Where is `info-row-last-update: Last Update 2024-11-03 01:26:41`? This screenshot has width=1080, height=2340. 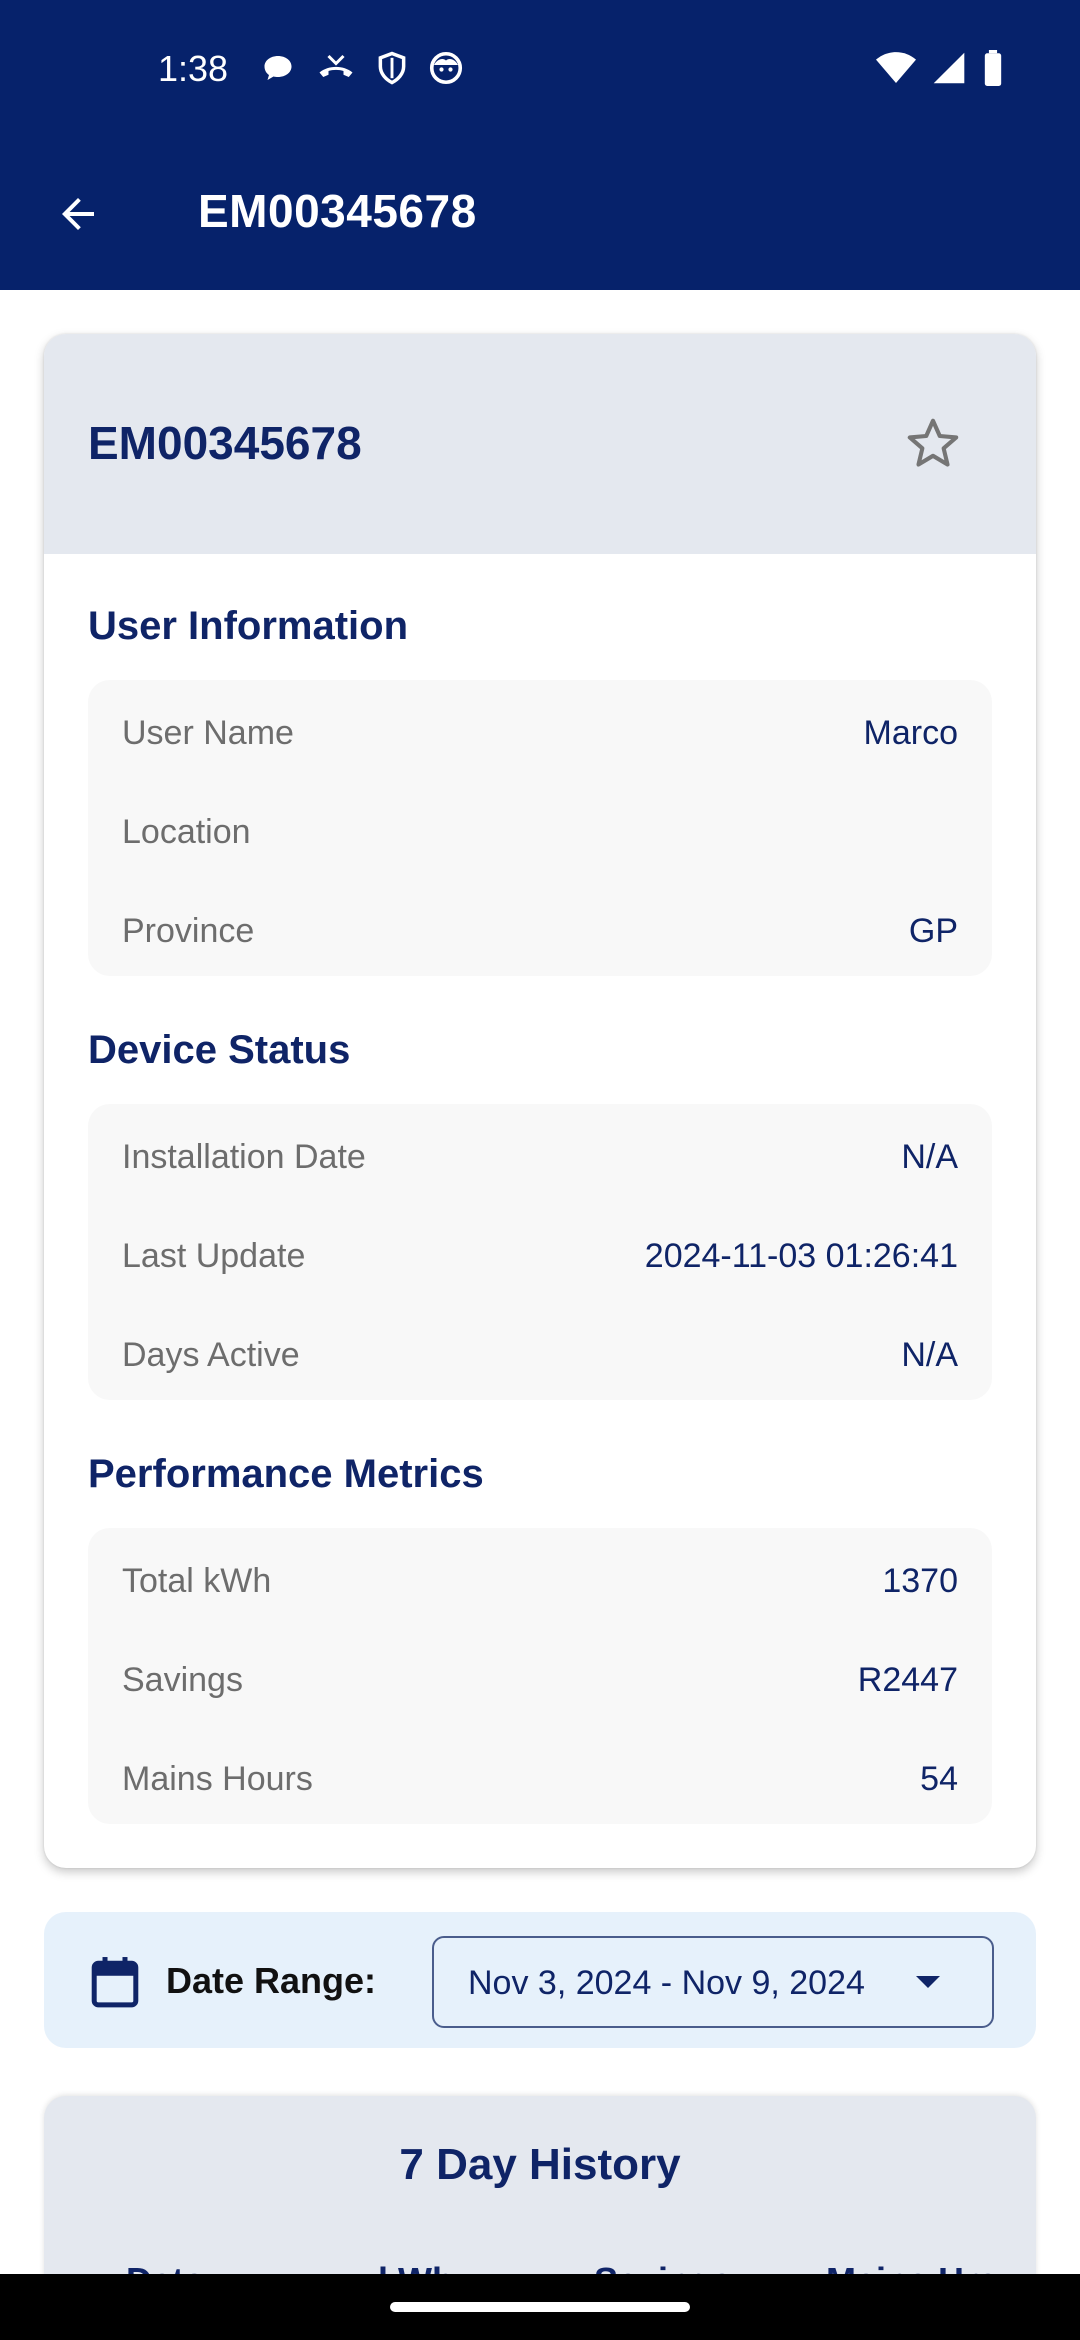 info-row-last-update: Last Update 2024-11-03 01:26:41 is located at coordinates (540, 1255).